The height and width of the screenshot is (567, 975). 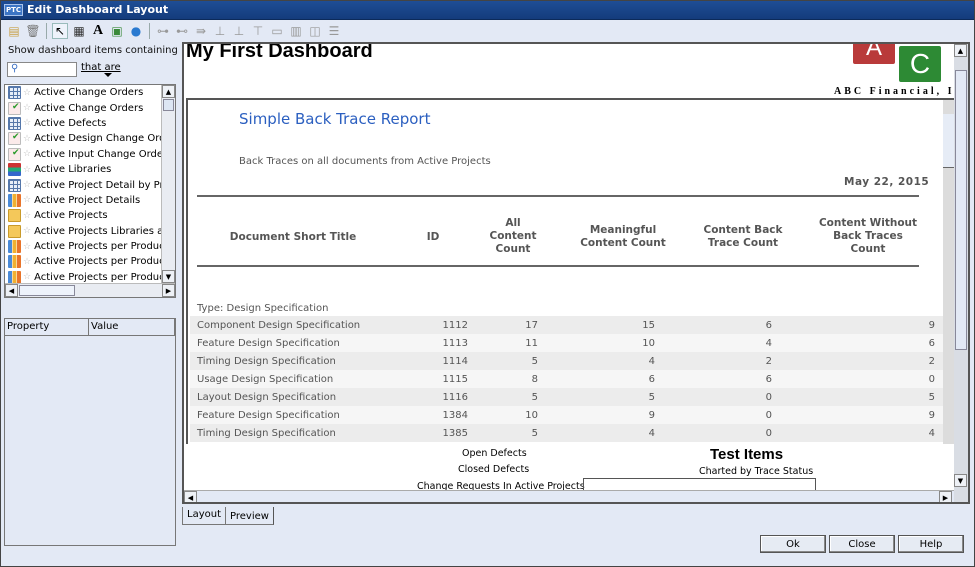 What do you see at coordinates (14, 139) in the screenshot?
I see `change-request-icon` at bounding box center [14, 139].